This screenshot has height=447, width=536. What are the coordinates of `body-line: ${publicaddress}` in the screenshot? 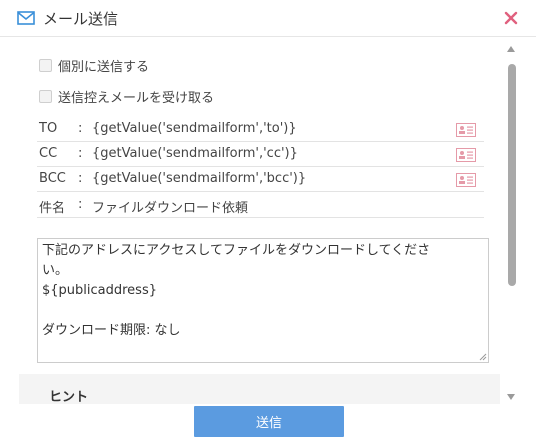 It's located at (100, 290).